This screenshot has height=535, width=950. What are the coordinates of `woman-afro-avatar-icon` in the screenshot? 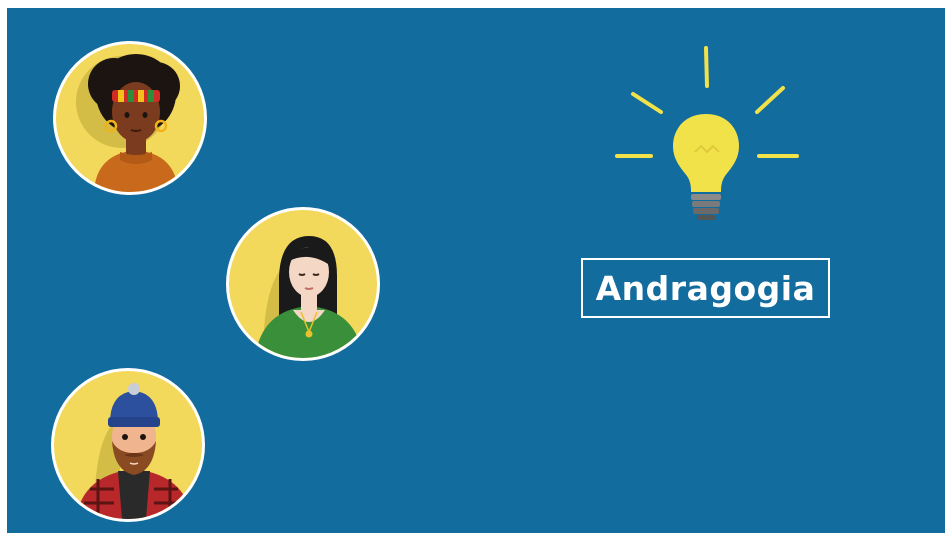 It's located at (130, 118).